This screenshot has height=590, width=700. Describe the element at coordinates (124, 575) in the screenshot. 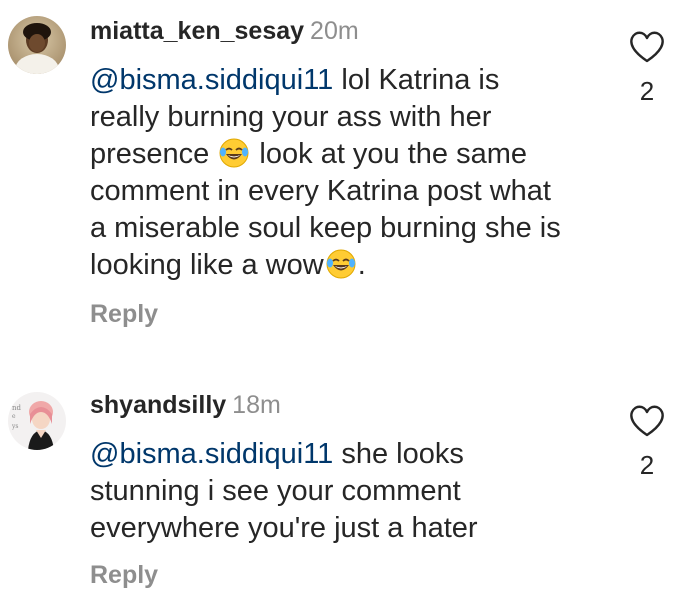

I see `reply-button: Reply` at that location.